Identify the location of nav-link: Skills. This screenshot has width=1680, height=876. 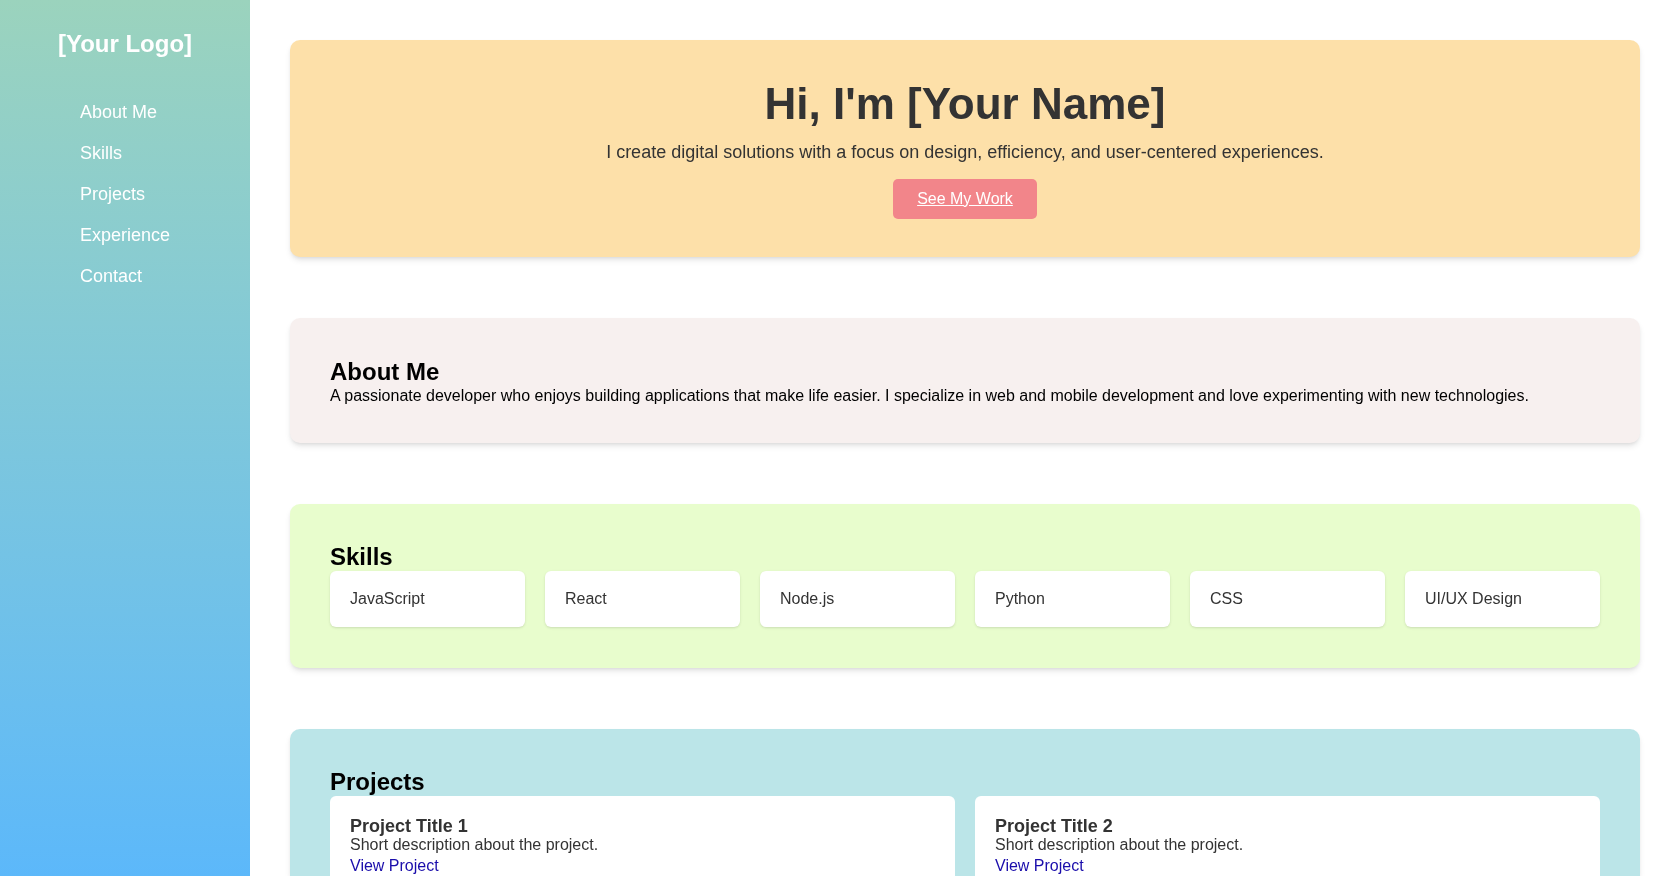
(101, 153).